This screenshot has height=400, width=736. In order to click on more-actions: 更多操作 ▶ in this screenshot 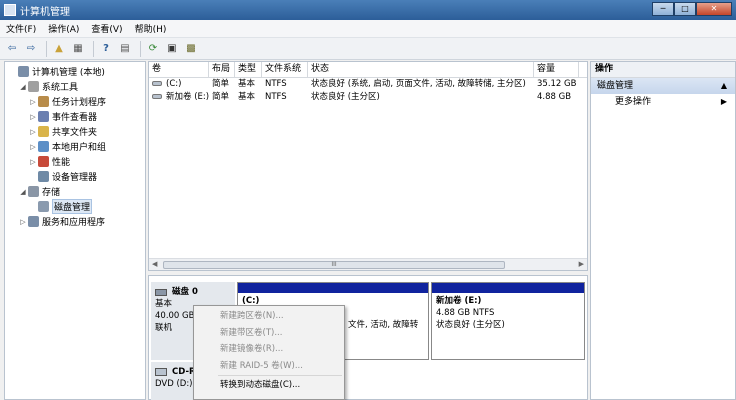, I will do `click(663, 102)`.